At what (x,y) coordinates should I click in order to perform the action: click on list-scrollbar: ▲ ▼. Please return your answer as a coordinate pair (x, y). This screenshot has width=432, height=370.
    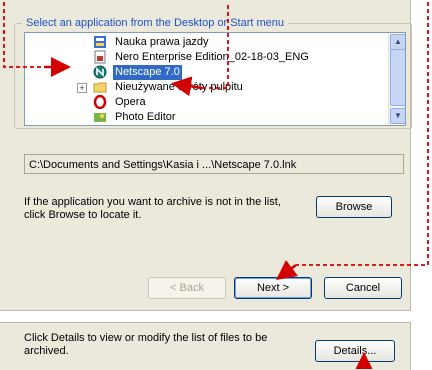
    Looking at the image, I should click on (396, 79).